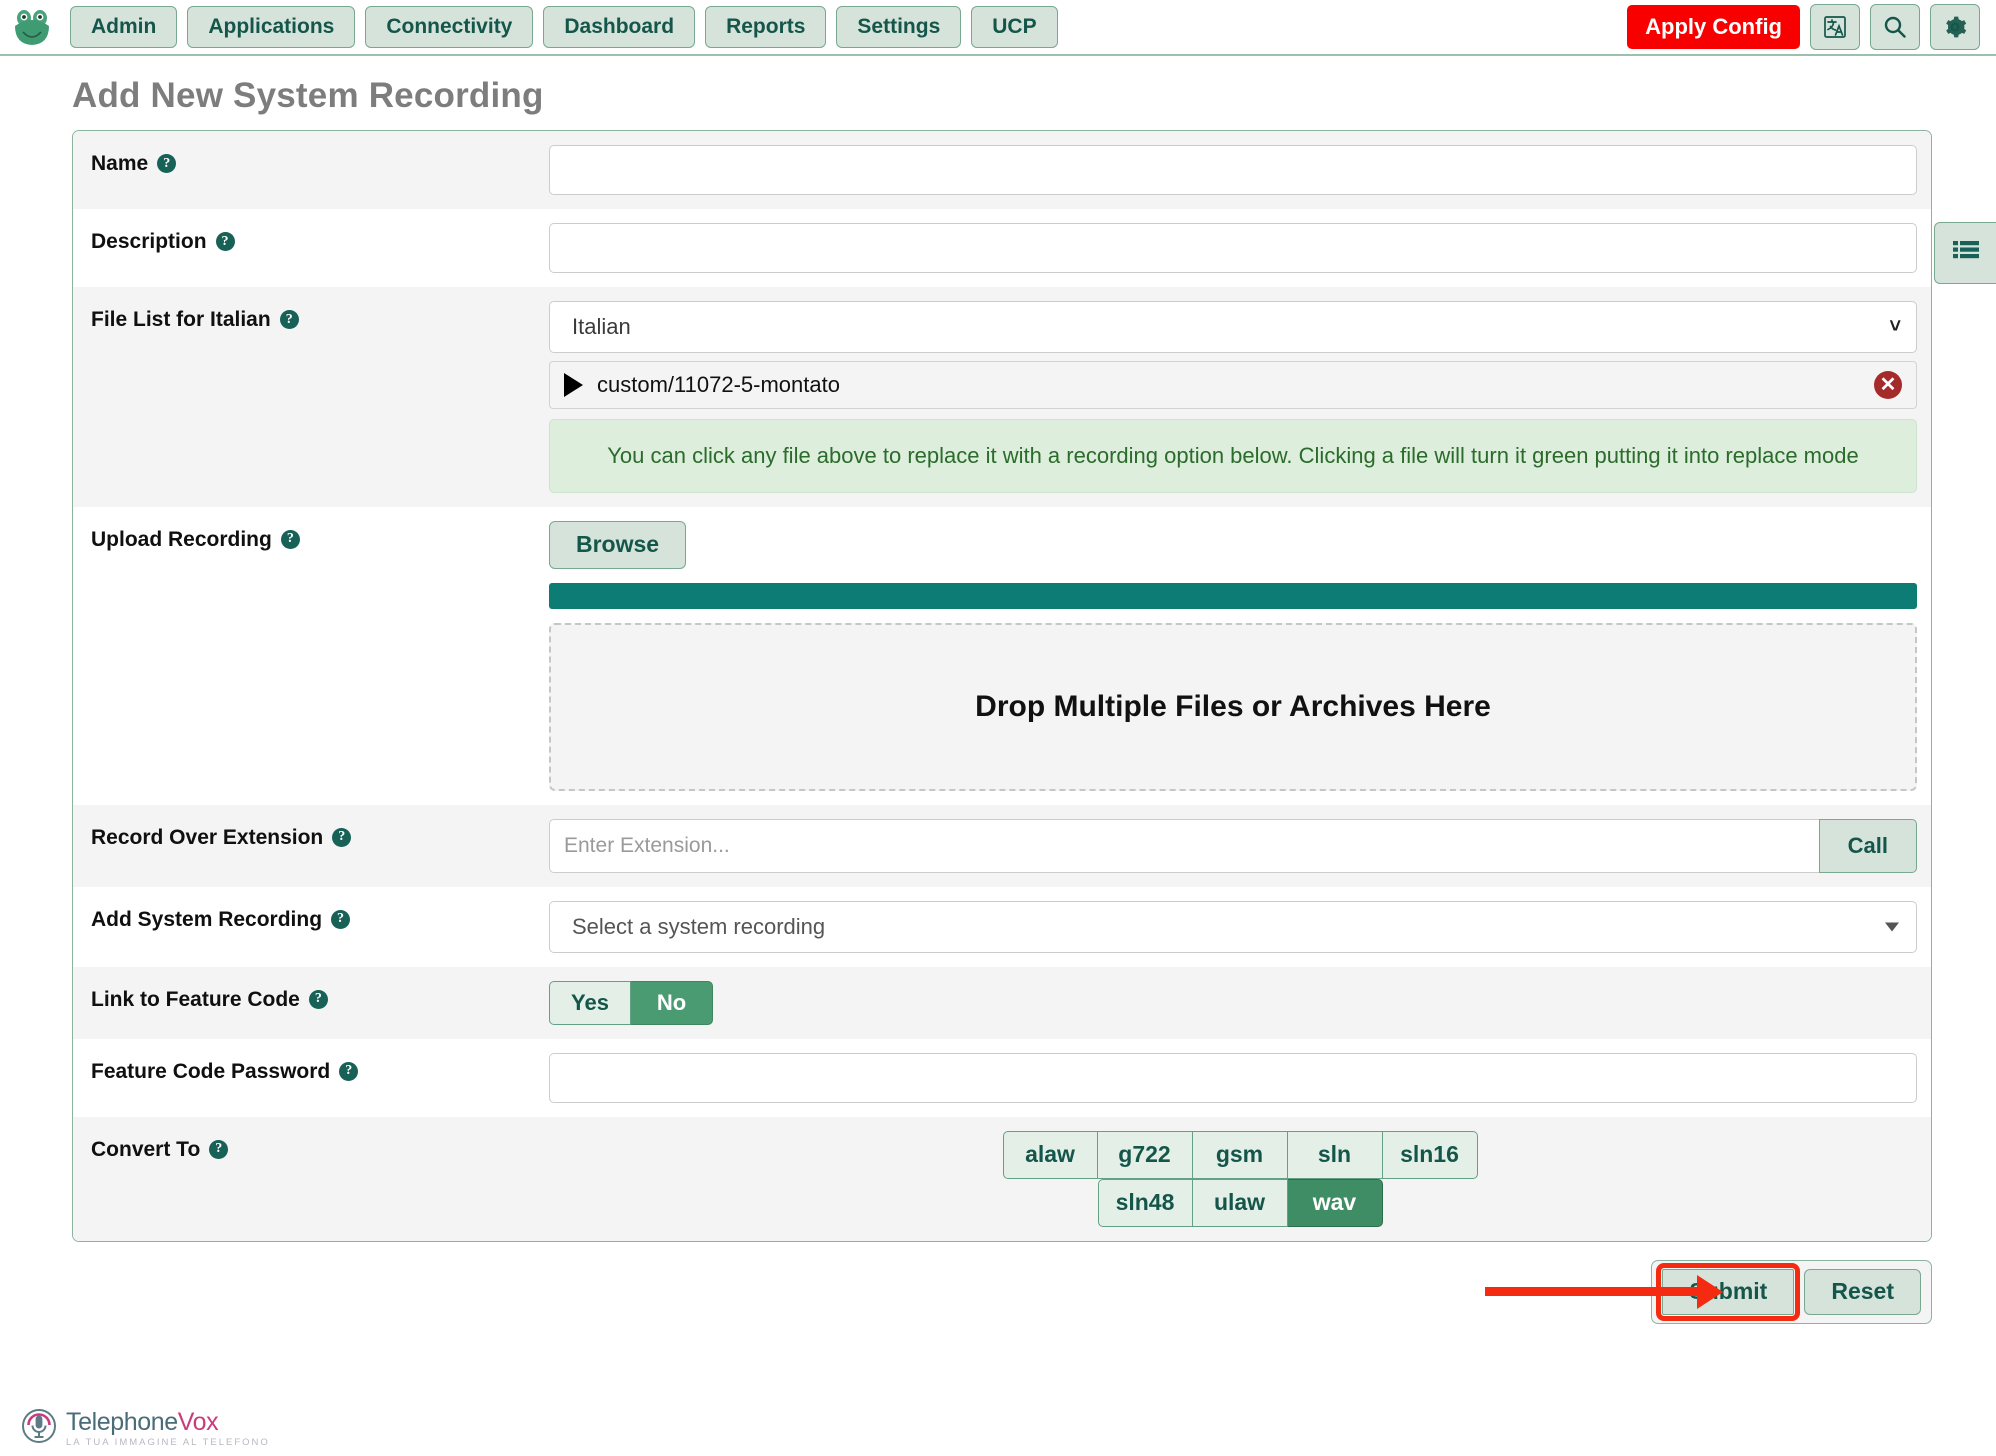 The width and height of the screenshot is (1996, 1456). I want to click on header-actions: Apply Config, so click(1803, 27).